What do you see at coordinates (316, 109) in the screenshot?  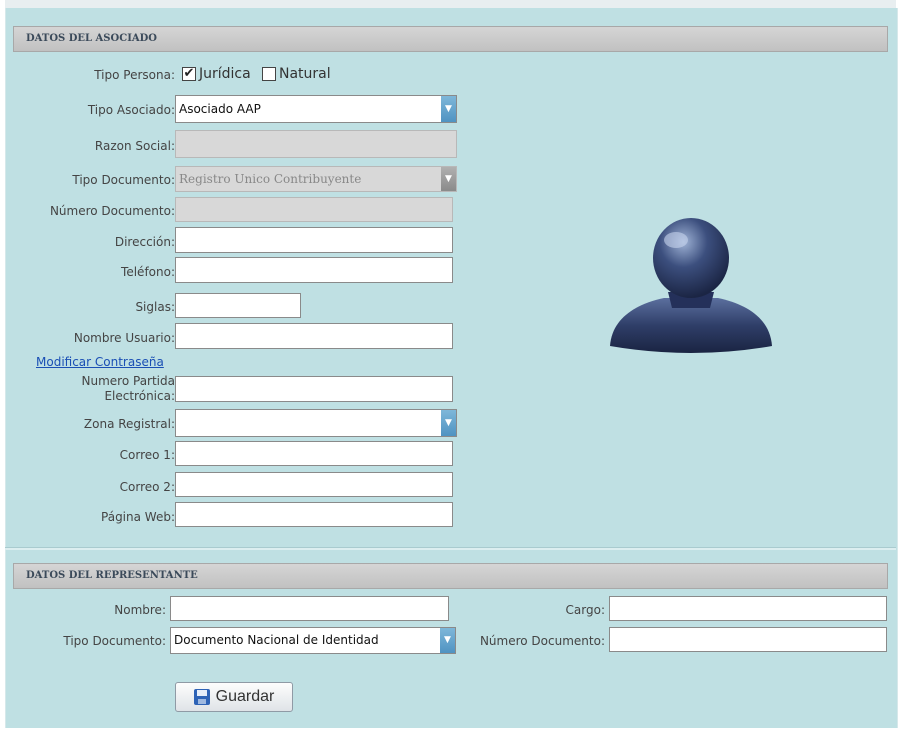 I see `tipo-asociado-select: Asociado AAP ▼` at bounding box center [316, 109].